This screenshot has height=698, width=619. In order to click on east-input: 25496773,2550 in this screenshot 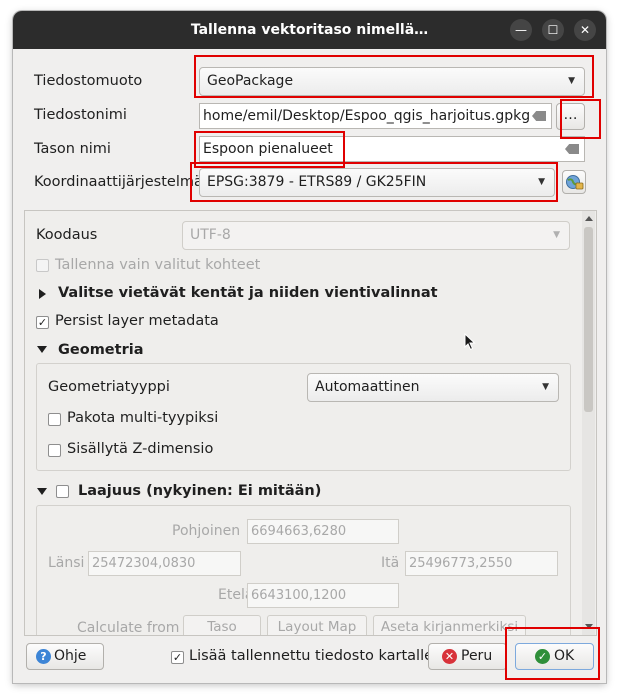, I will do `click(481, 563)`.